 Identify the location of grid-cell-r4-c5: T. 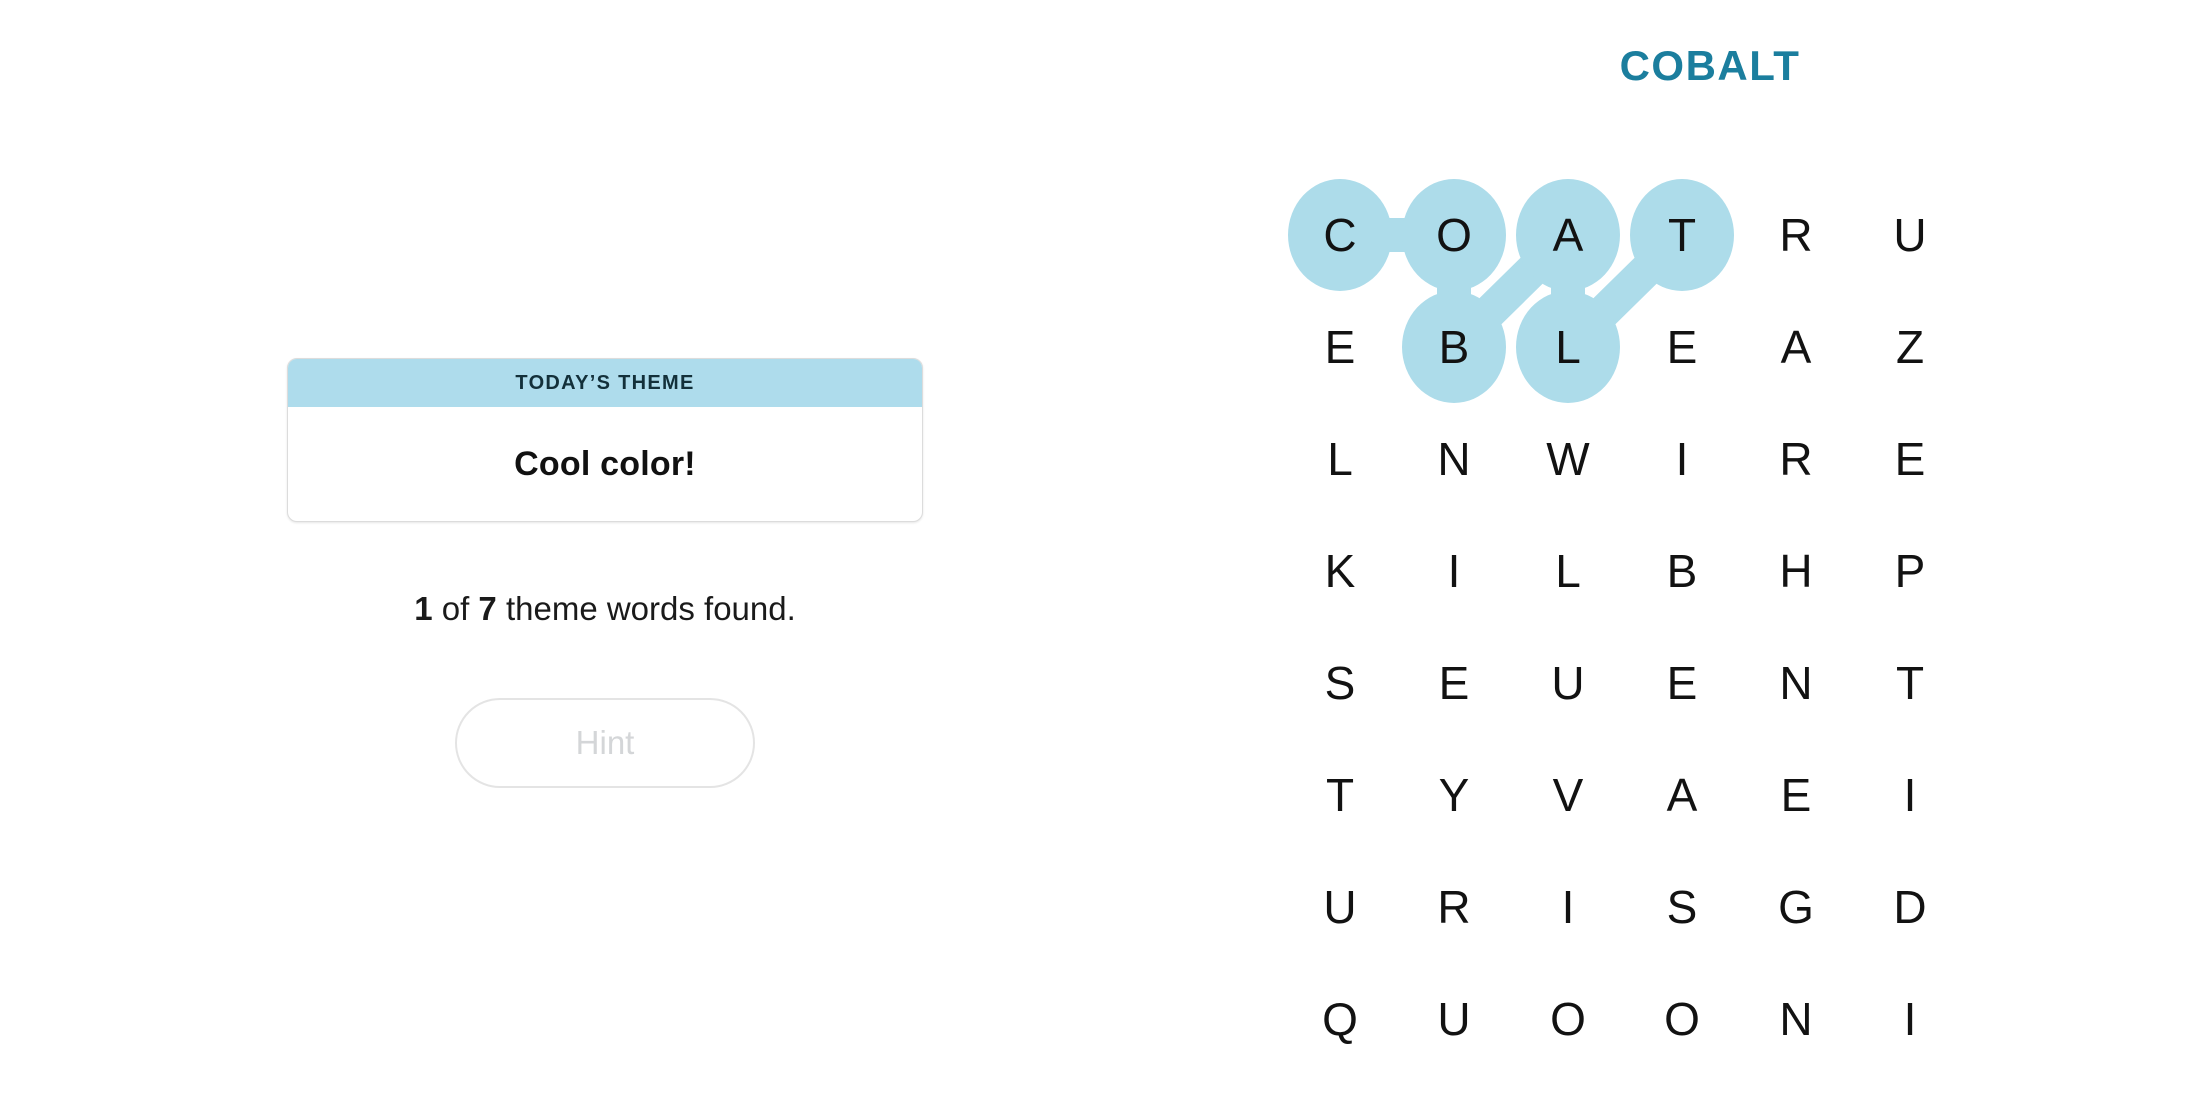
(1910, 683).